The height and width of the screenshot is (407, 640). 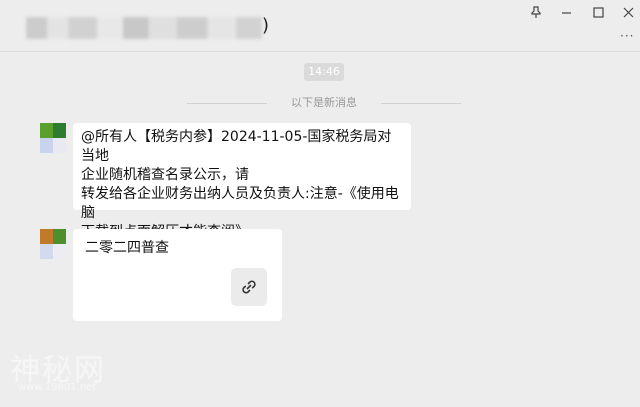 What do you see at coordinates (266, 25) in the screenshot?
I see `chat-title-suffix: )` at bounding box center [266, 25].